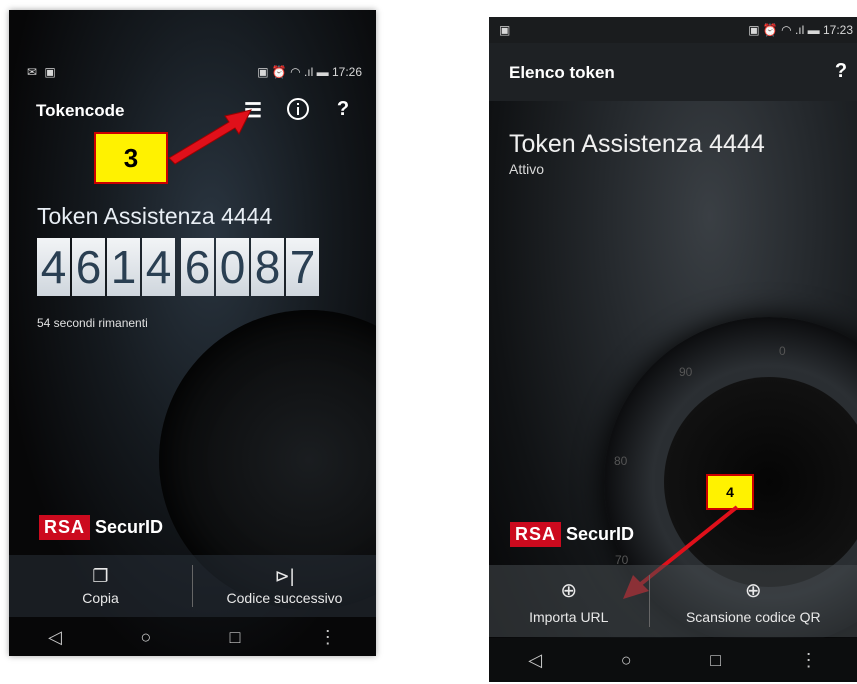 This screenshot has height=684, width=857. Describe the element at coordinates (686, 372) in the screenshot. I see `dial-mark-90: 90` at that location.